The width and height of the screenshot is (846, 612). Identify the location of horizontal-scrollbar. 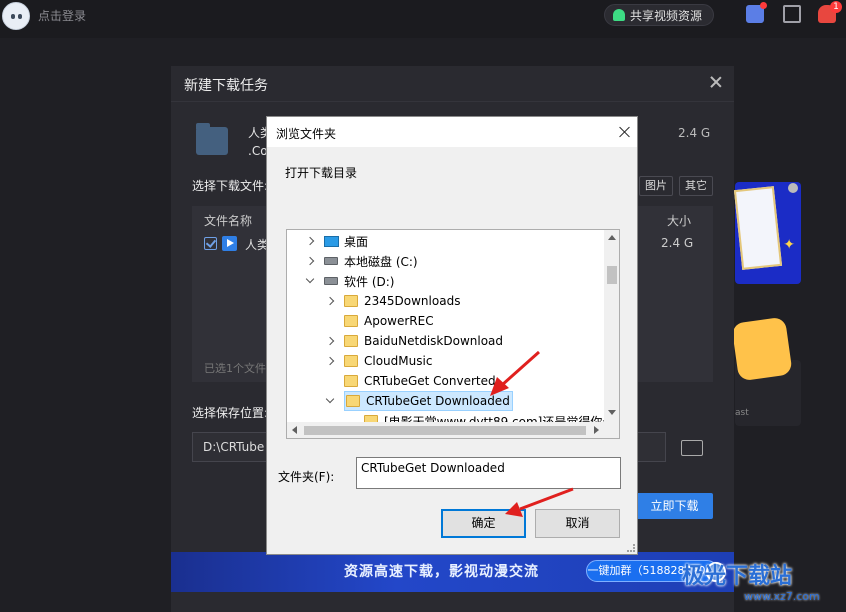
(445, 430).